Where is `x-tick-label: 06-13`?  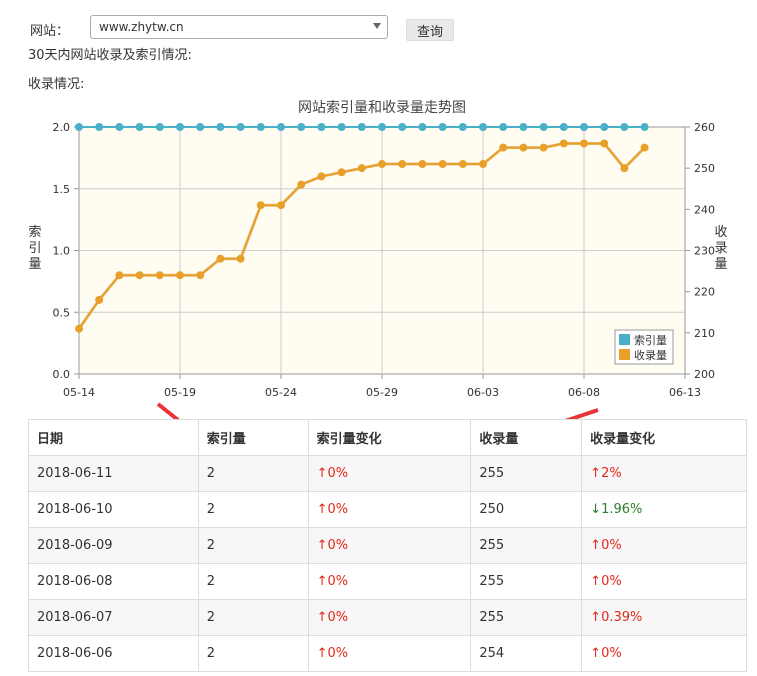 x-tick-label: 06-13 is located at coordinates (685, 392).